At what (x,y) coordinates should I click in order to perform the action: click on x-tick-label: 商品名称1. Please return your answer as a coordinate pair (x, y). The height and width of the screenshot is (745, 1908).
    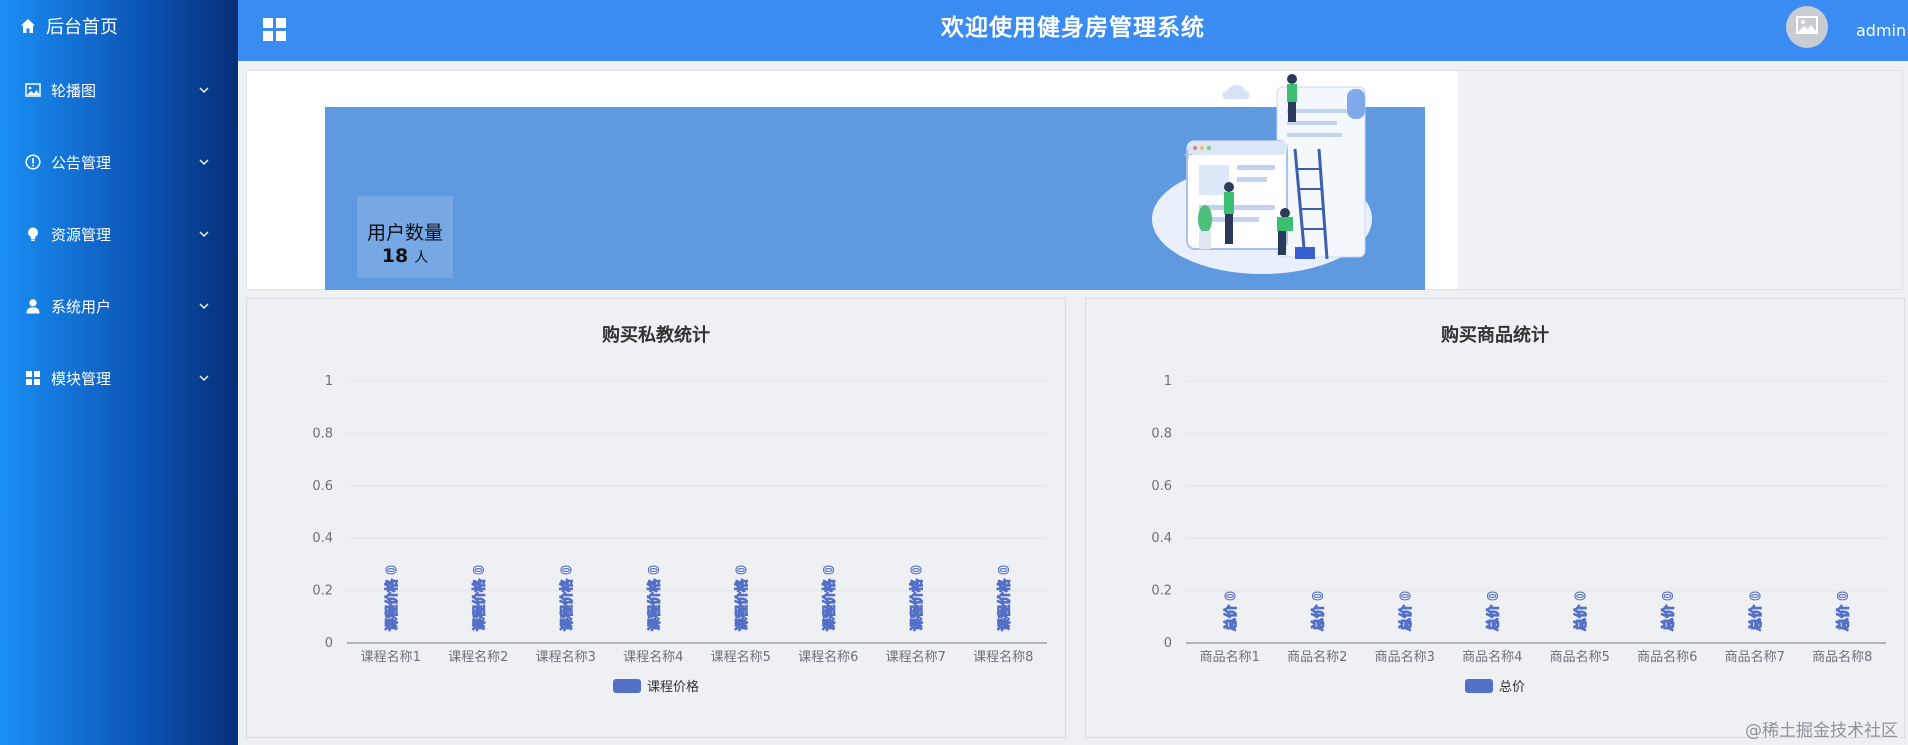
    Looking at the image, I should click on (1230, 657).